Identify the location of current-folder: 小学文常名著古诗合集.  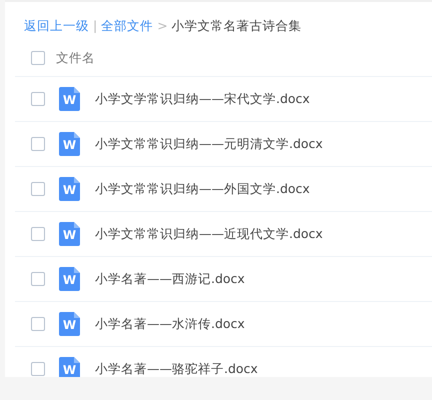
(237, 25).